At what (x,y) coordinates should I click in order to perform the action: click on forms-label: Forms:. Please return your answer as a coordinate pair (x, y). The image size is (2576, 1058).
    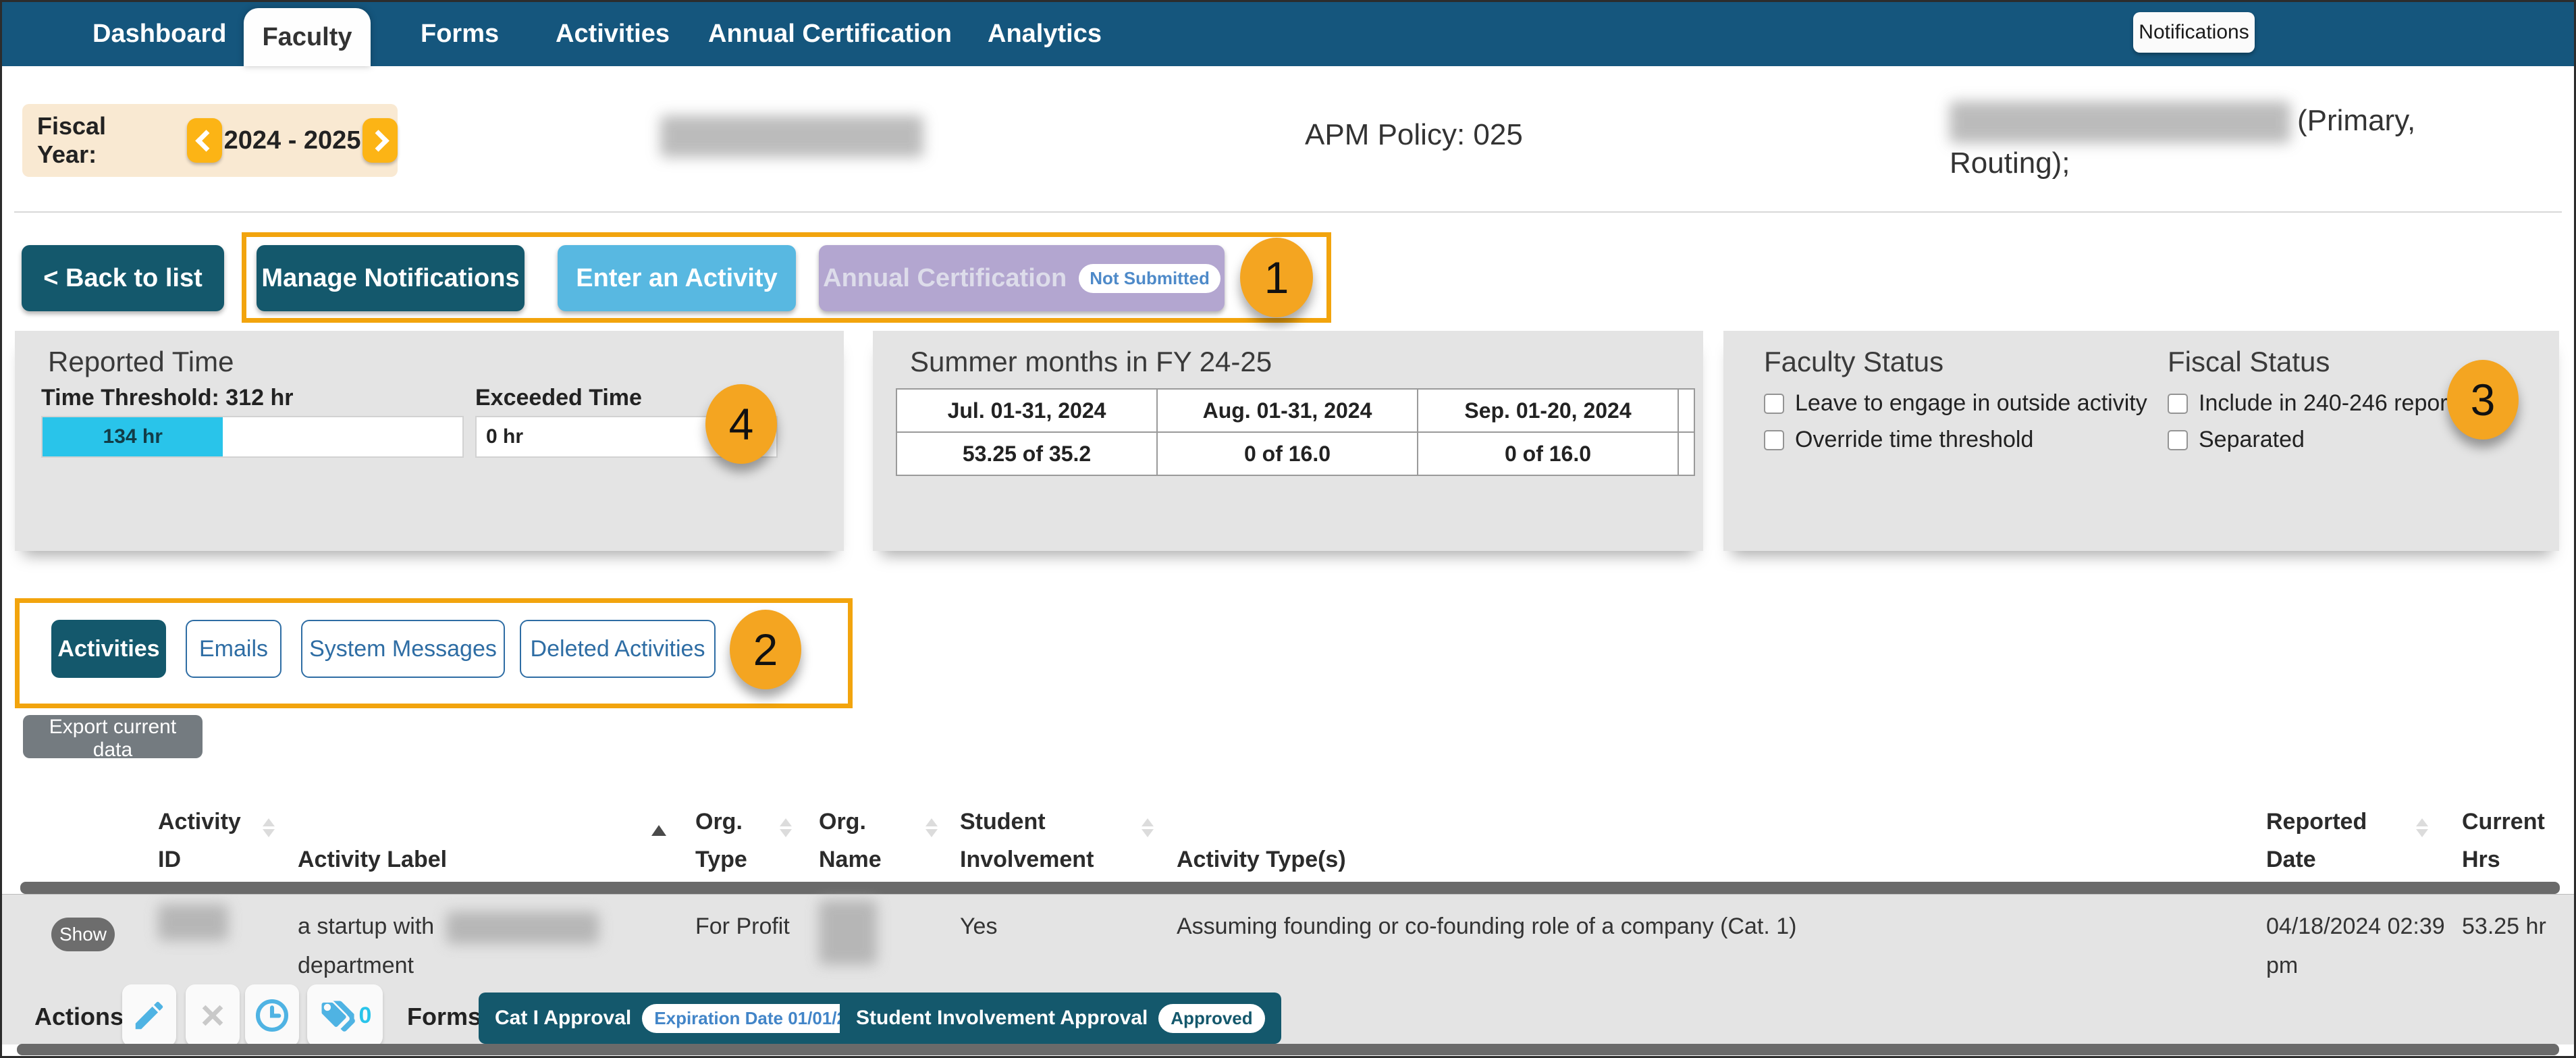
    Looking at the image, I should click on (449, 1017).